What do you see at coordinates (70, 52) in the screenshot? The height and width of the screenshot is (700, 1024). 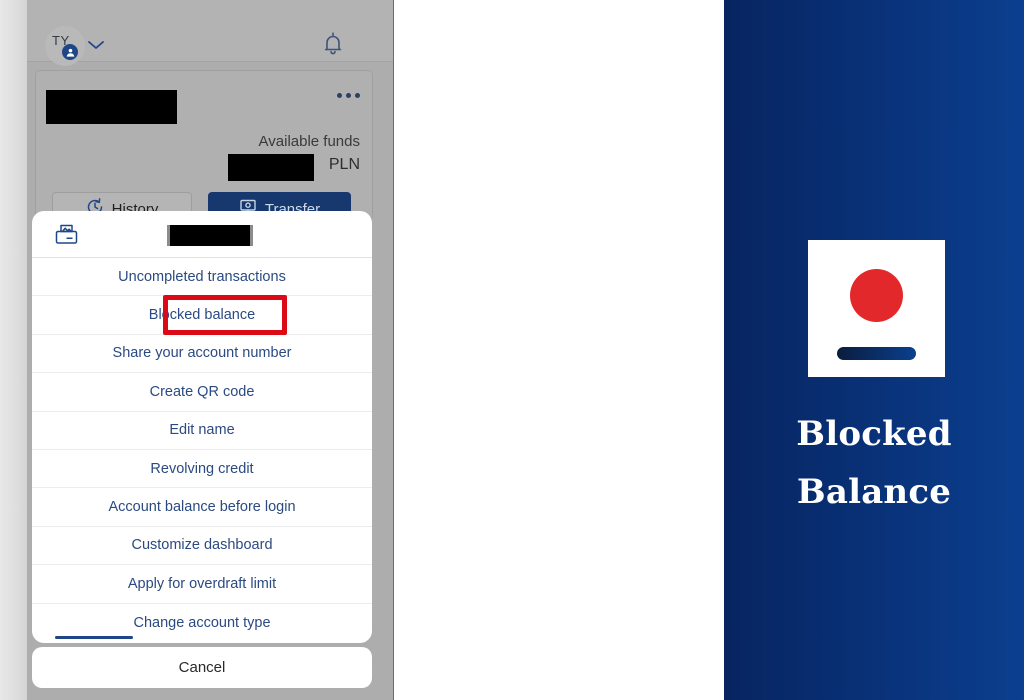 I see `person-badge-icon` at bounding box center [70, 52].